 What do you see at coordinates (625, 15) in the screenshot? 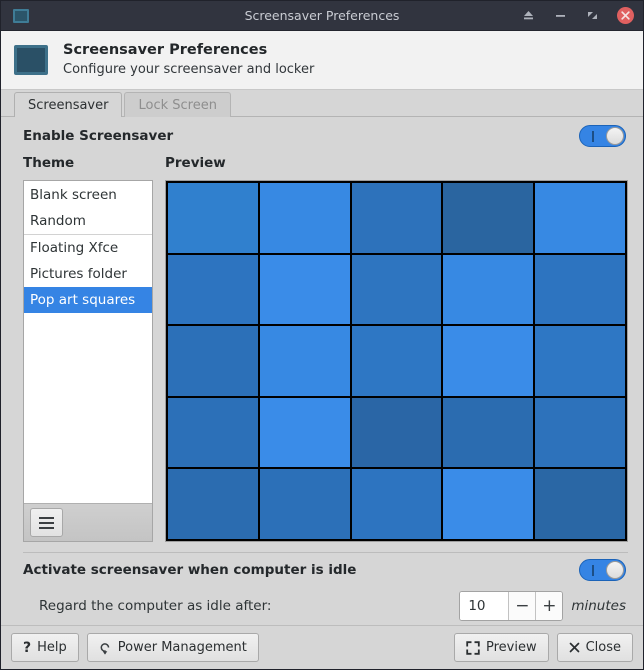
I see `close-icon` at bounding box center [625, 15].